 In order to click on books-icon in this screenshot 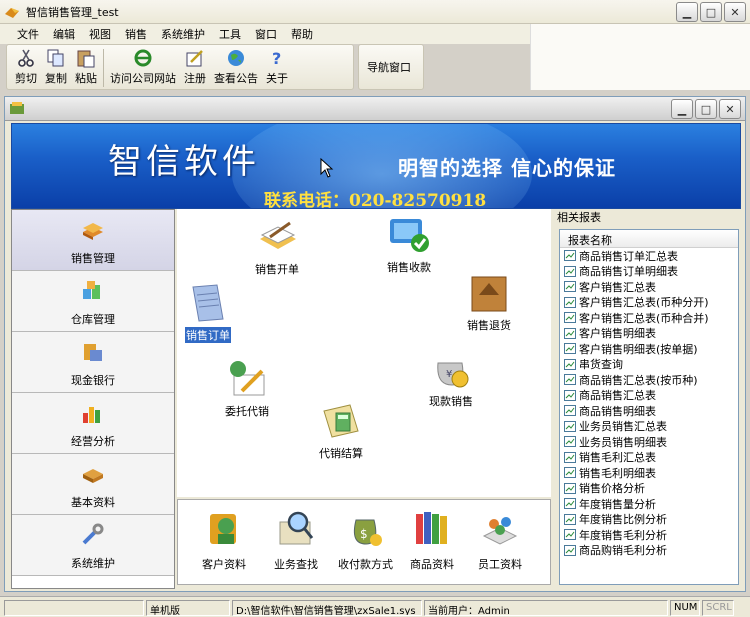, I will do `click(93, 231)`.